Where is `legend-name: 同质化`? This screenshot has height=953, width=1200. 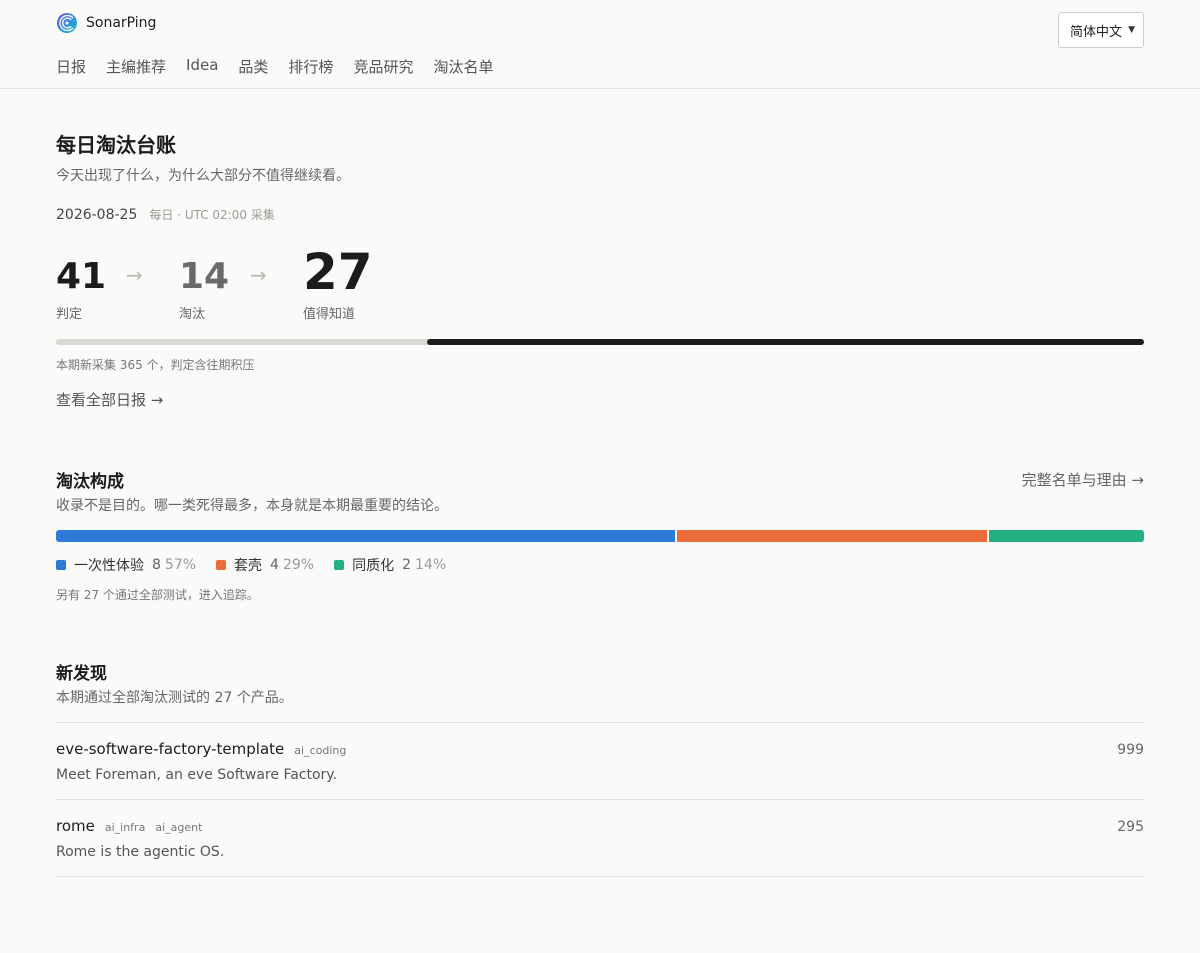
legend-name: 同质化 is located at coordinates (373, 566).